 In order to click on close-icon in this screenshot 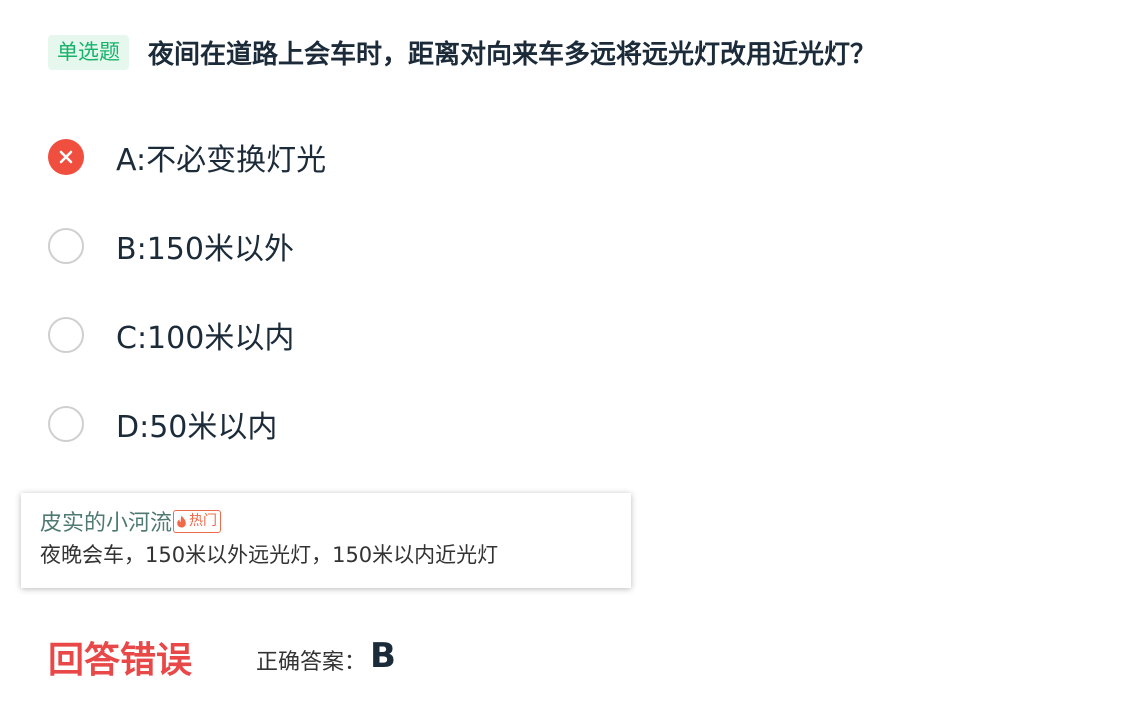, I will do `click(66, 157)`.